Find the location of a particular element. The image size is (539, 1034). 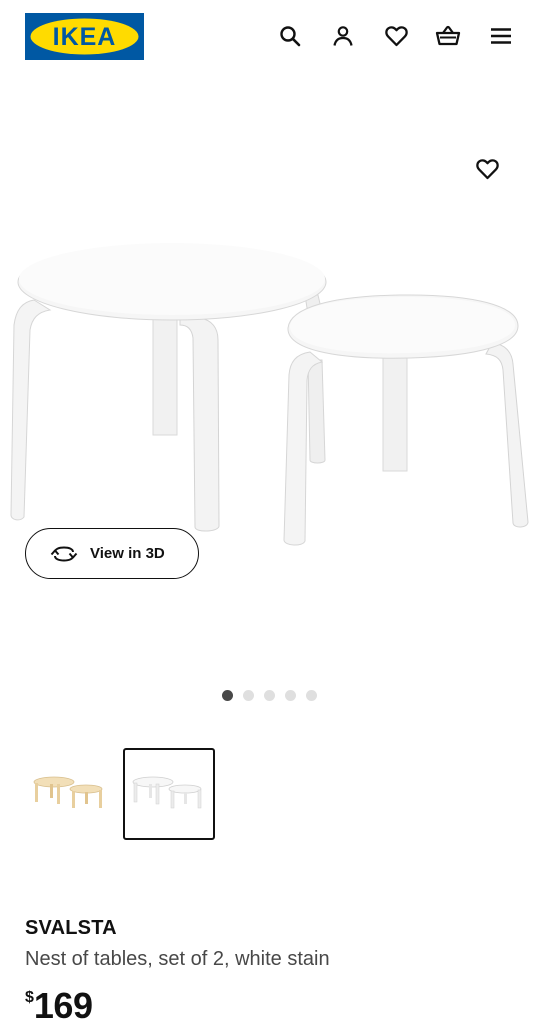

small-table-illustration is located at coordinates (406, 420).